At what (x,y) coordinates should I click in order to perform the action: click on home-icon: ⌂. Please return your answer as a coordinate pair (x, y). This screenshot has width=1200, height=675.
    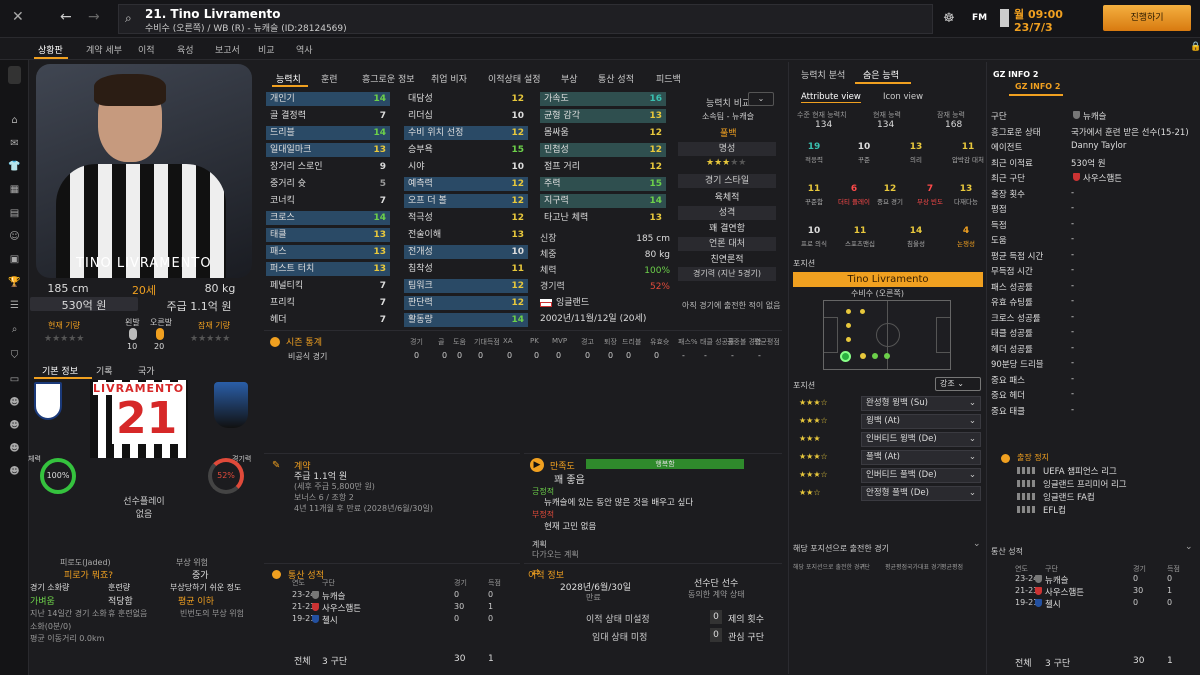
    Looking at the image, I should click on (14, 120).